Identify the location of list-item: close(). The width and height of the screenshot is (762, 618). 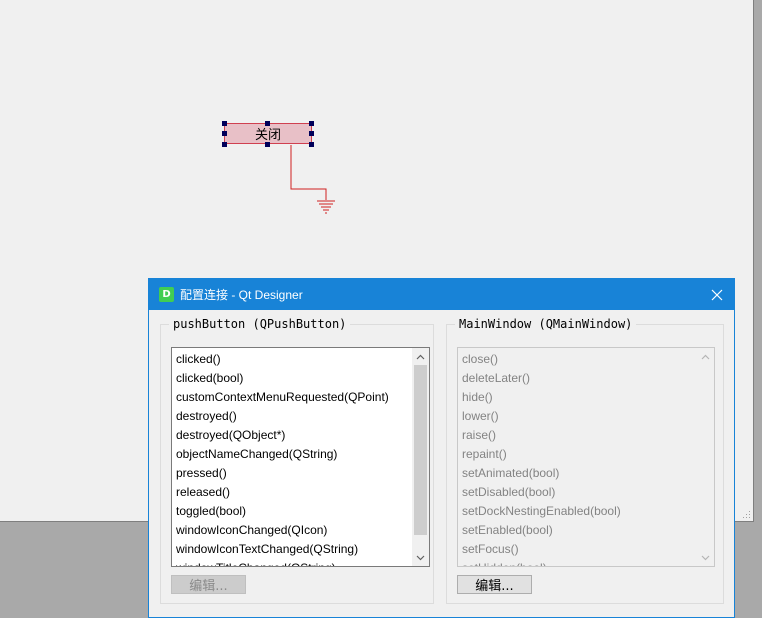
(577, 359).